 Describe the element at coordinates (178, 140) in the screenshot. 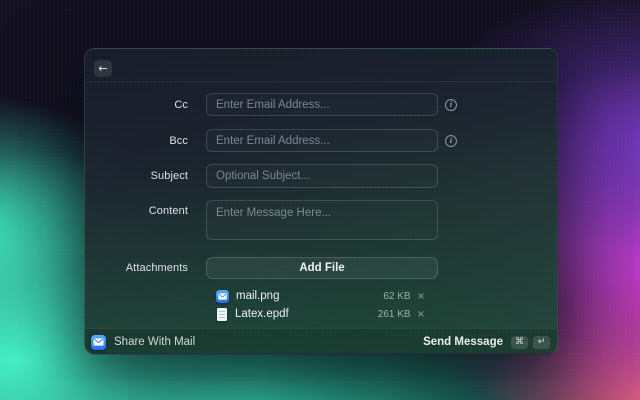

I see `bcc-label: Bcc` at that location.